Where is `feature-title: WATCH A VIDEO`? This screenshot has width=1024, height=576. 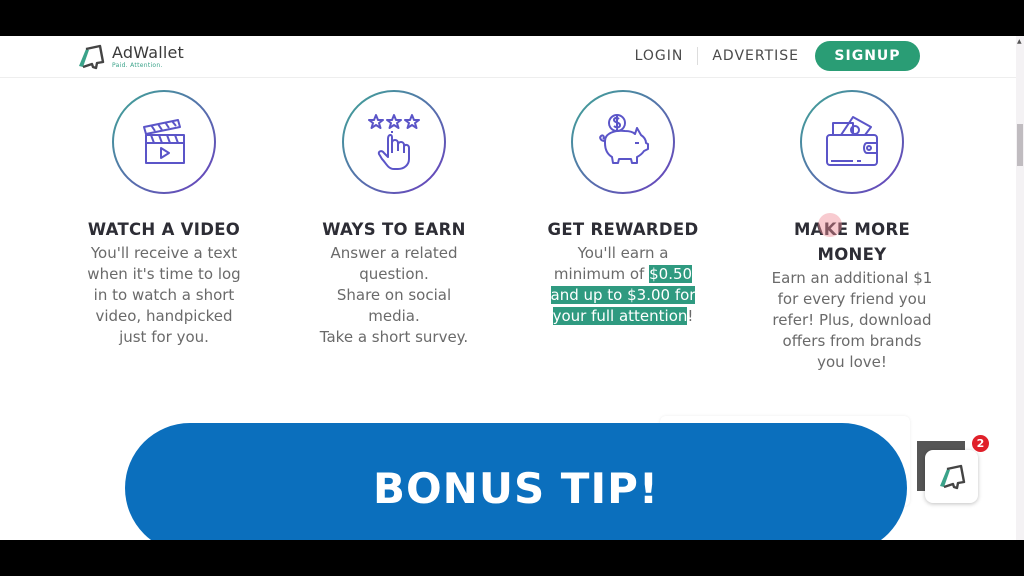
feature-title: WATCH A VIDEO is located at coordinates (164, 229).